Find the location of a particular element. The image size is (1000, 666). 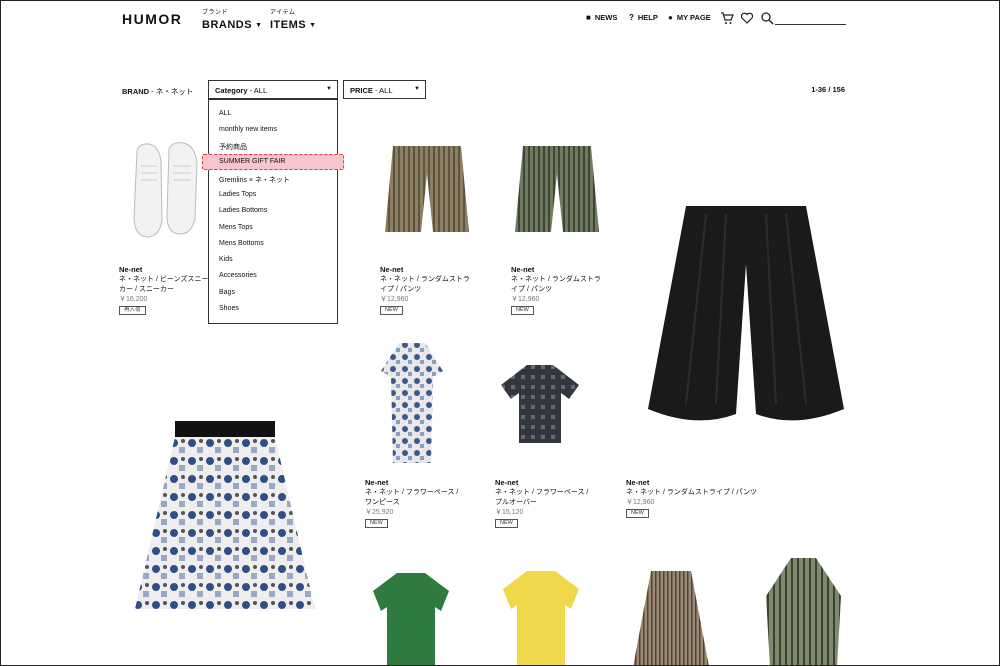

category-option: Mens Bottoms is located at coordinates (241, 243).